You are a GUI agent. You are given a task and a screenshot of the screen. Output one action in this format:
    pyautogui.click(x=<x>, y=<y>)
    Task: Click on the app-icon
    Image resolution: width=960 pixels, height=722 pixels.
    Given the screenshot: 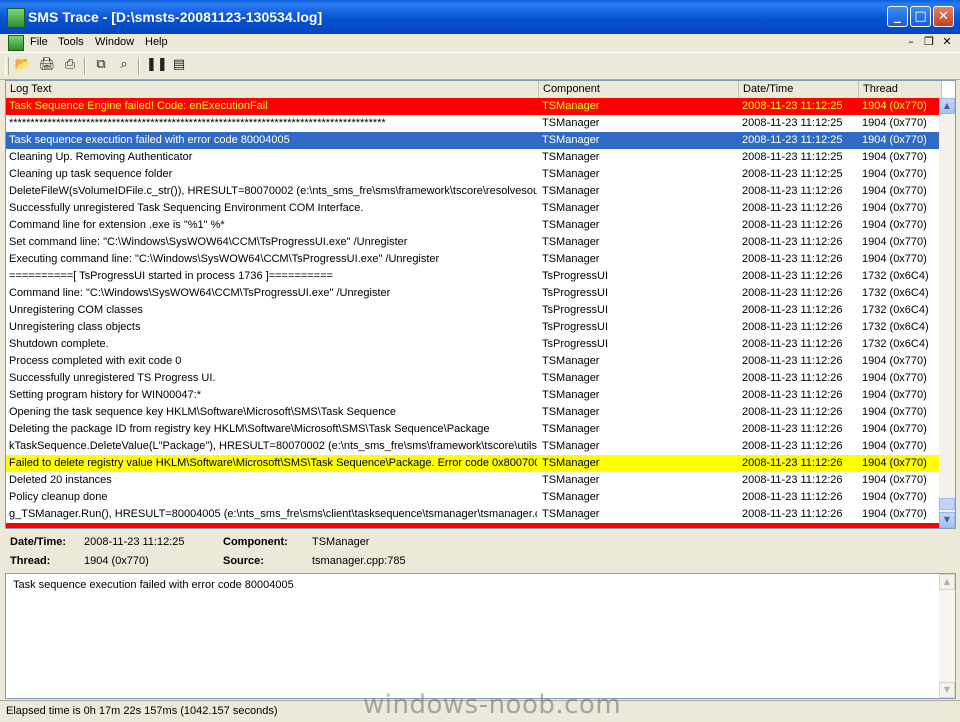 What is the action you would take?
    pyautogui.click(x=16, y=18)
    